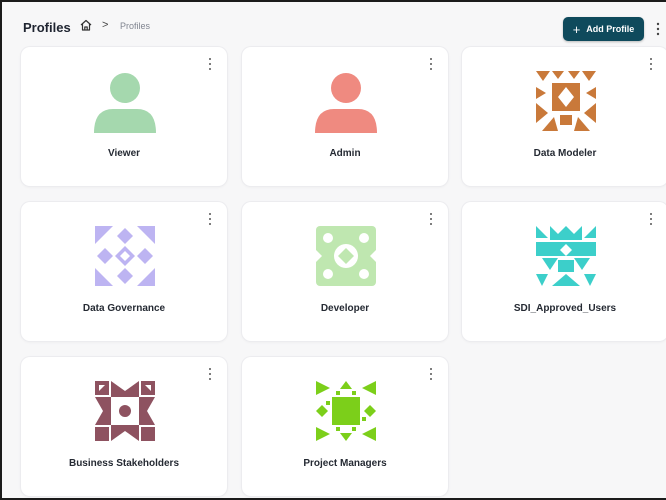 The height and width of the screenshot is (500, 666). What do you see at coordinates (345, 308) in the screenshot?
I see `profile-name: Developer` at bounding box center [345, 308].